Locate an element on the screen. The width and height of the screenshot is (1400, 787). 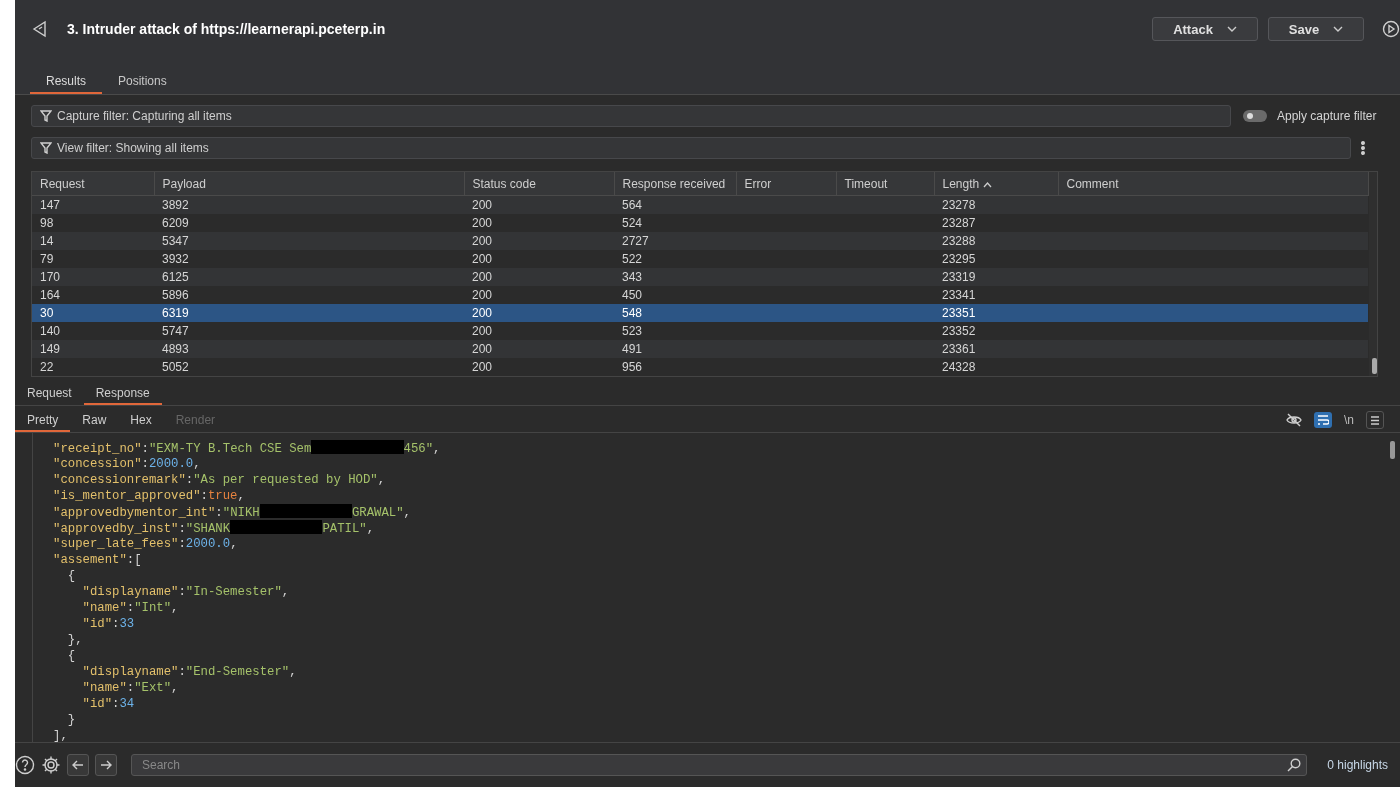
eye-slash-icon is located at coordinates (1294, 420).